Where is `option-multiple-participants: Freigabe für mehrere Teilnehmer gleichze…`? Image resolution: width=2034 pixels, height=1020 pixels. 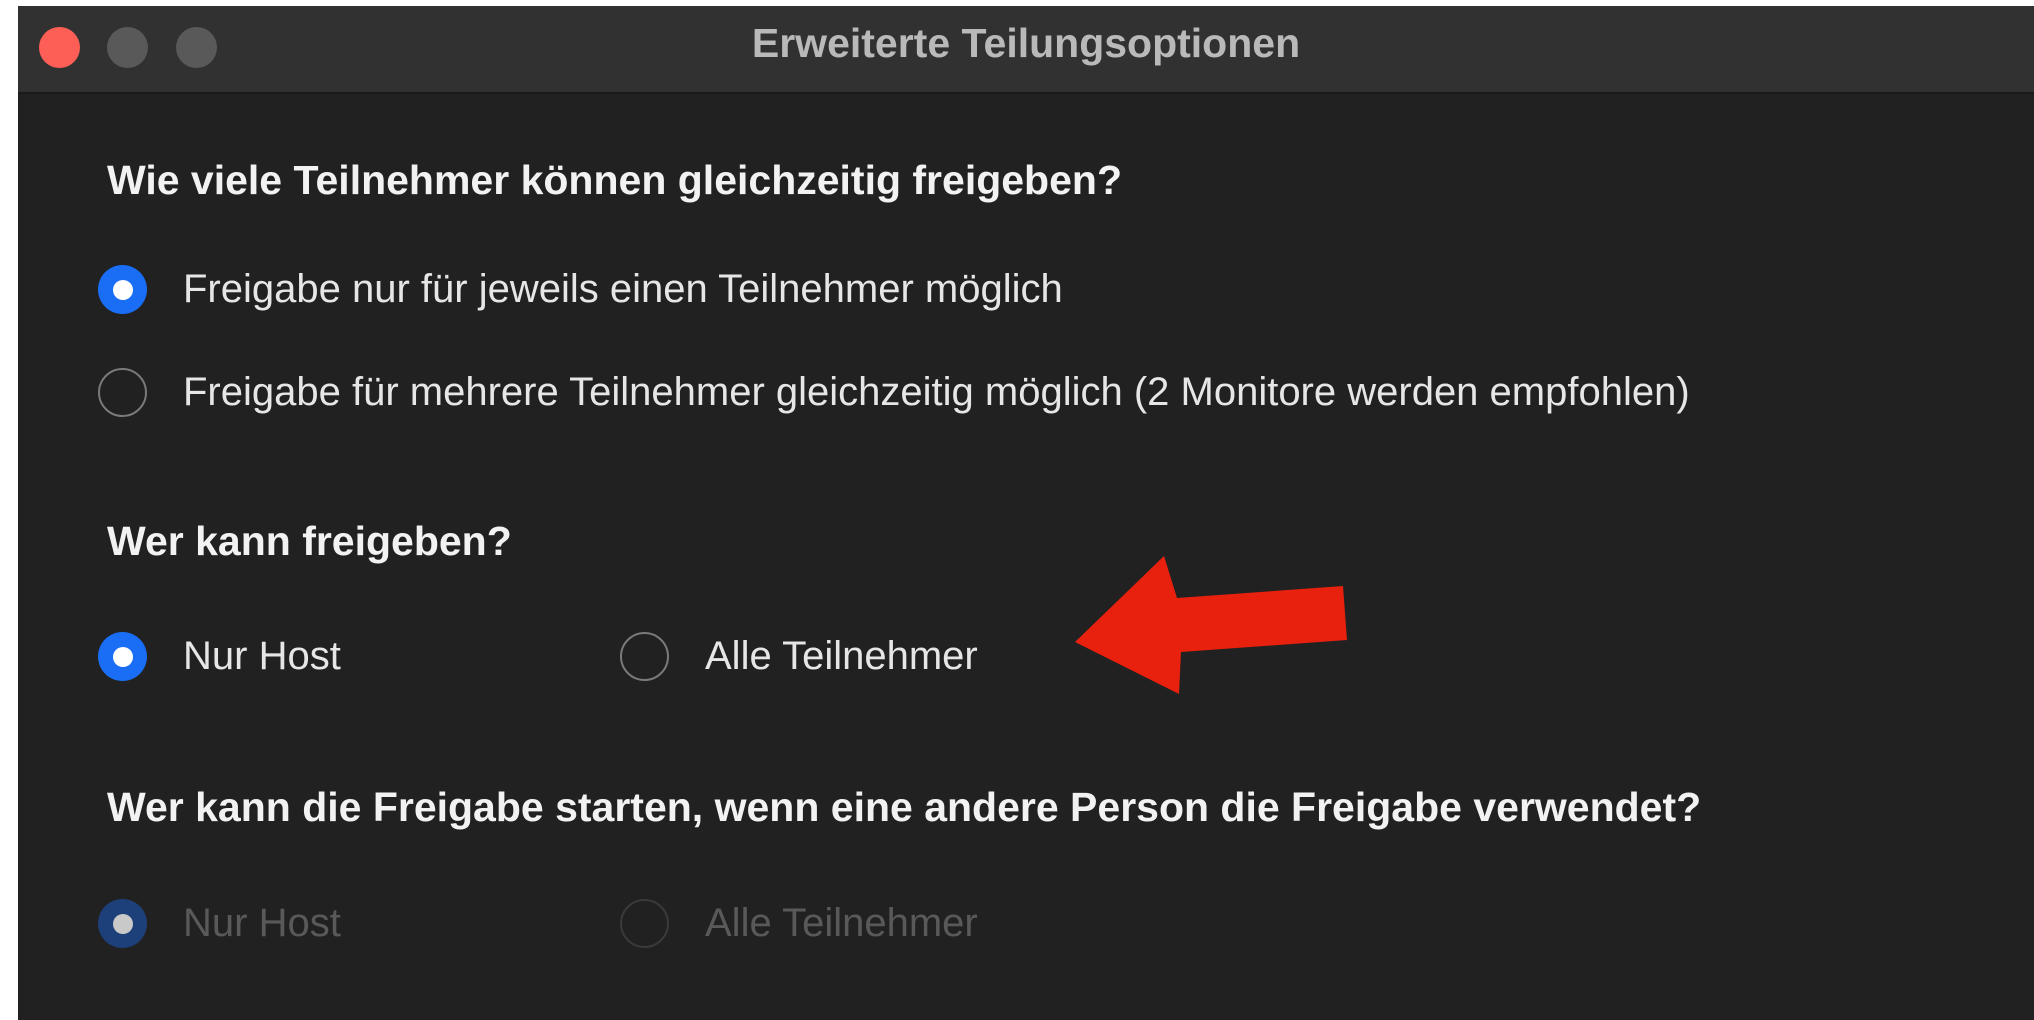 option-multiple-participants: Freigabe für mehrere Teilnehmer gleichze… is located at coordinates (894, 392).